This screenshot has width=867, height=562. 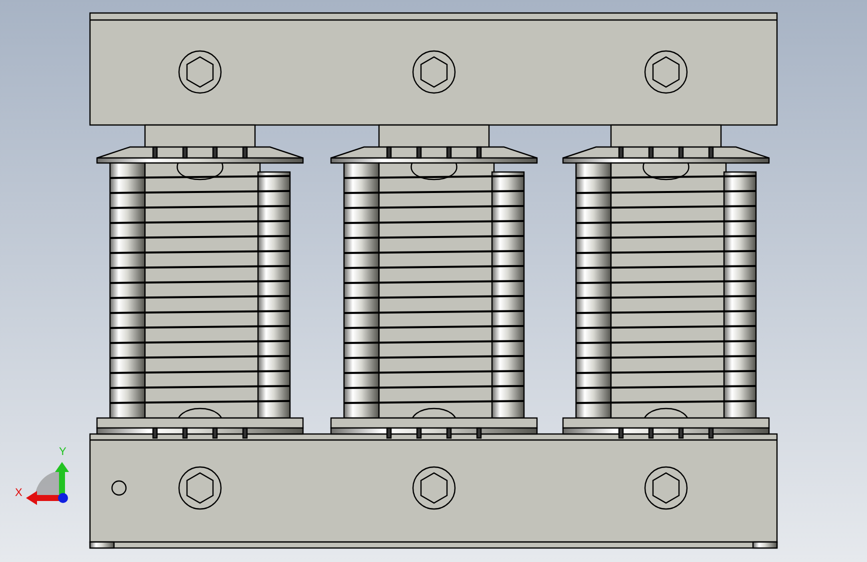 What do you see at coordinates (62, 452) in the screenshot?
I see `y-axis-label: Y` at bounding box center [62, 452].